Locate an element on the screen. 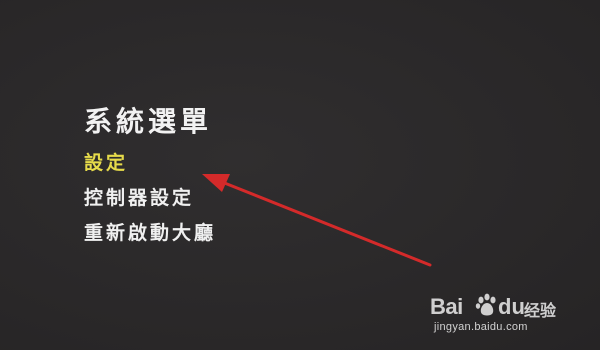 This screenshot has height=350, width=600. watermark-brand-bai: Bai is located at coordinates (446, 306).